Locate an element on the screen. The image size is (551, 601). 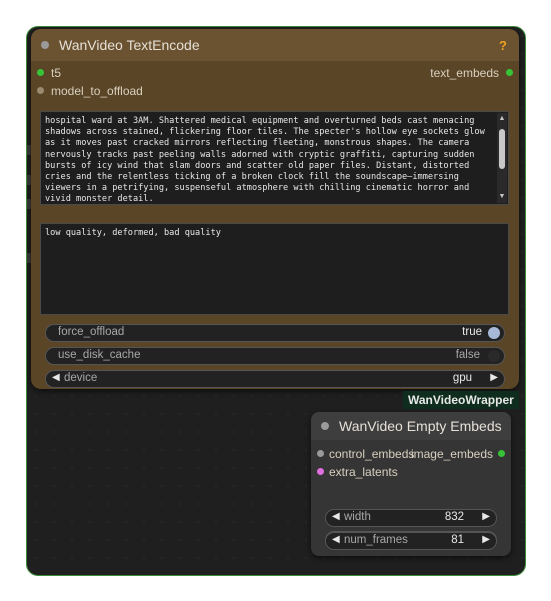
force-offload-label: force_offload is located at coordinates (91, 332).